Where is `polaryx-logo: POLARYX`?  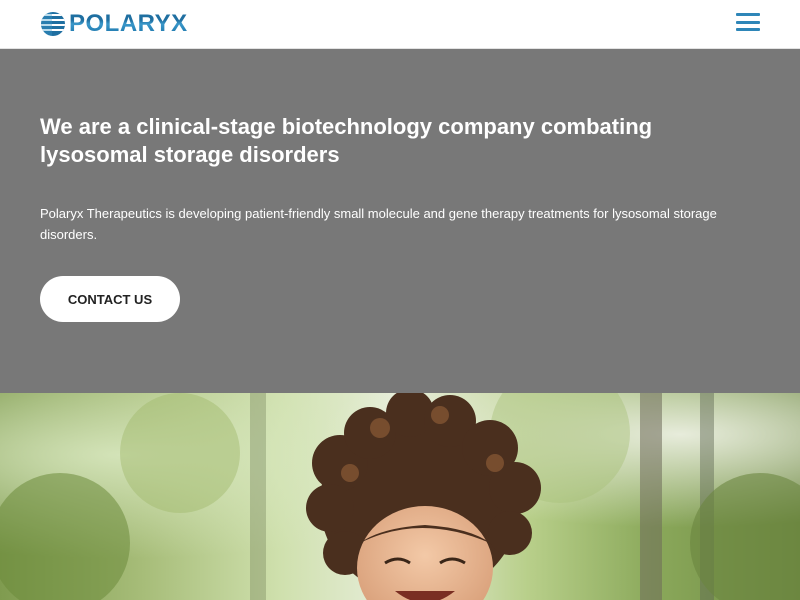 polaryx-logo: POLARYX is located at coordinates (114, 24).